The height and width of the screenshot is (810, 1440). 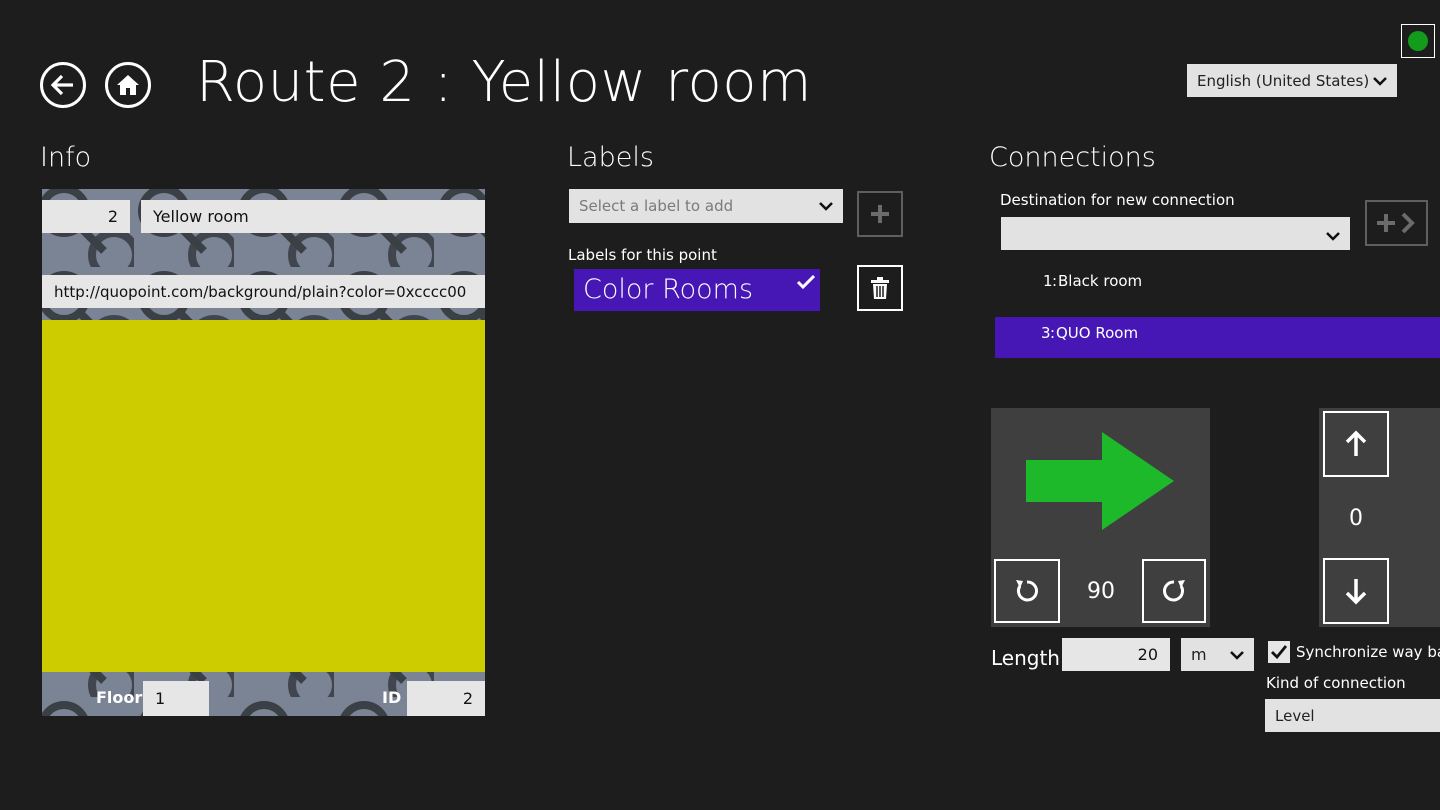 I want to click on back-button, so click(x=63, y=85).